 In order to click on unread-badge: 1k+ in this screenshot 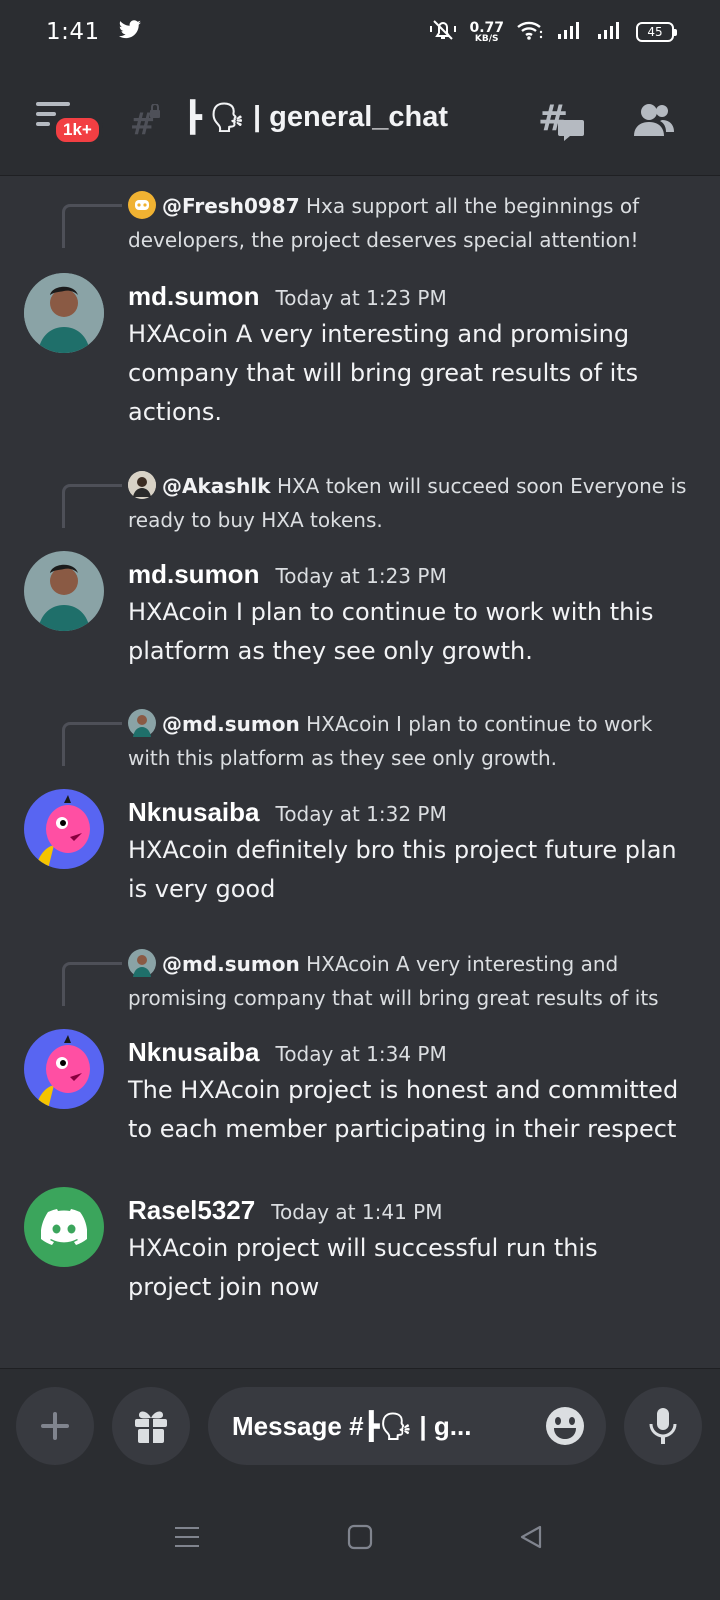, I will do `click(77, 130)`.